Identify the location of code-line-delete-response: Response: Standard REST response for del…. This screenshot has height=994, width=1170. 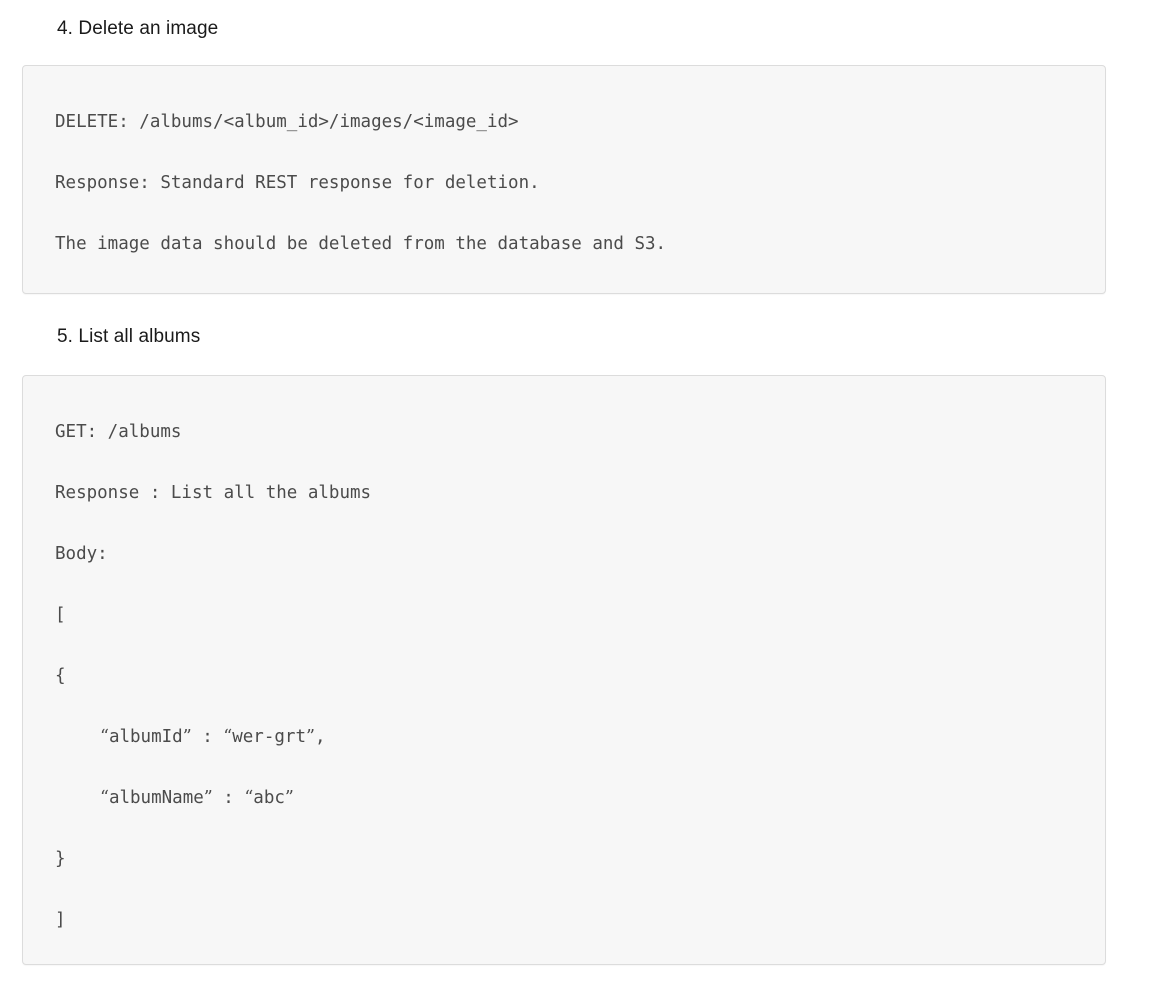
(297, 183).